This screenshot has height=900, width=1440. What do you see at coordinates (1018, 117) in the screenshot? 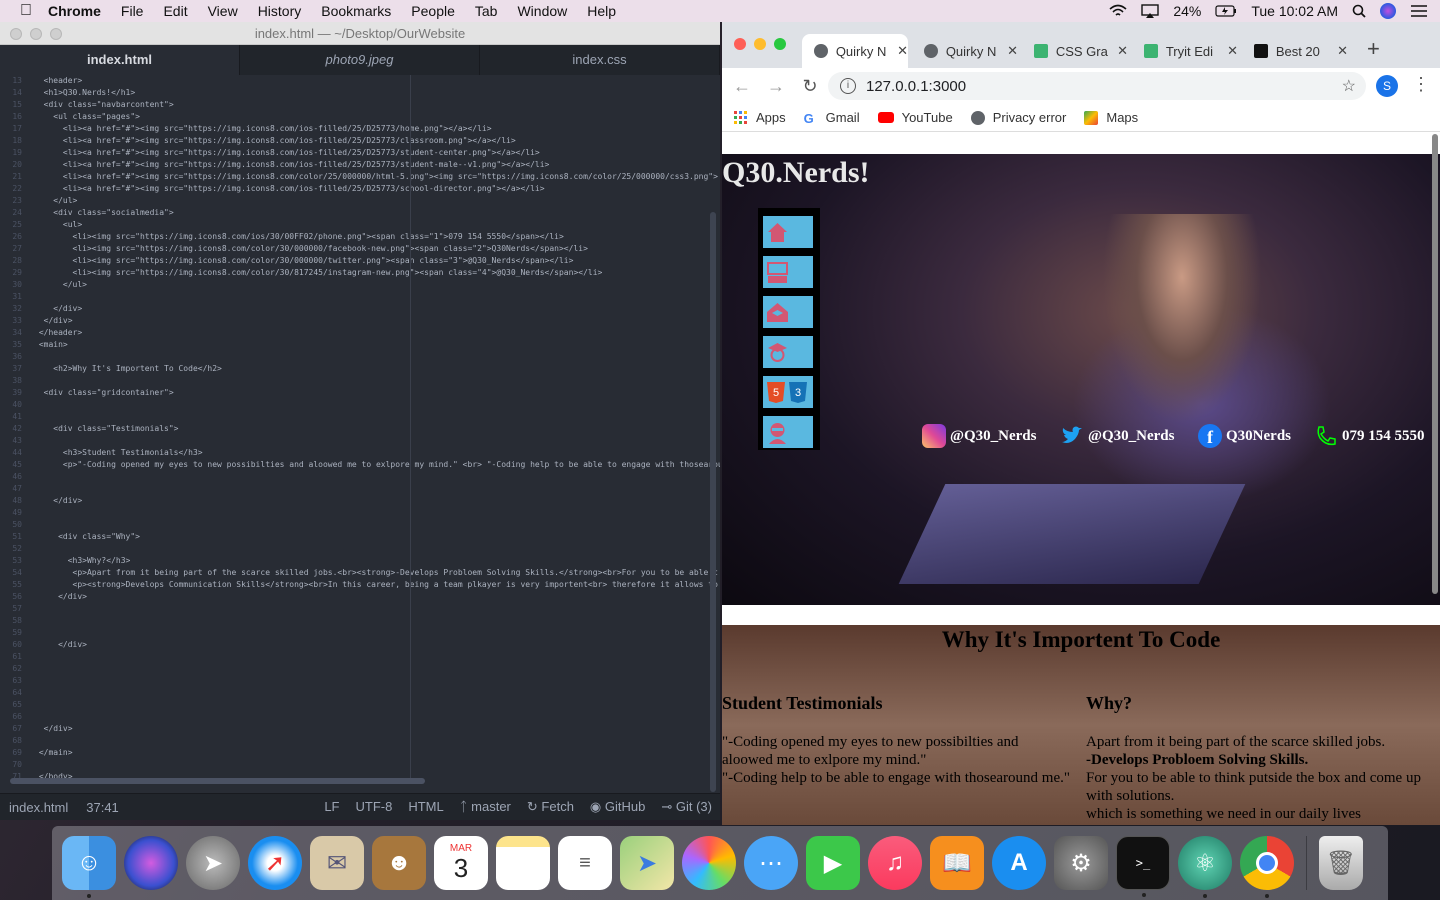
I see `bookmark-privacy-error: Privacy error` at bounding box center [1018, 117].